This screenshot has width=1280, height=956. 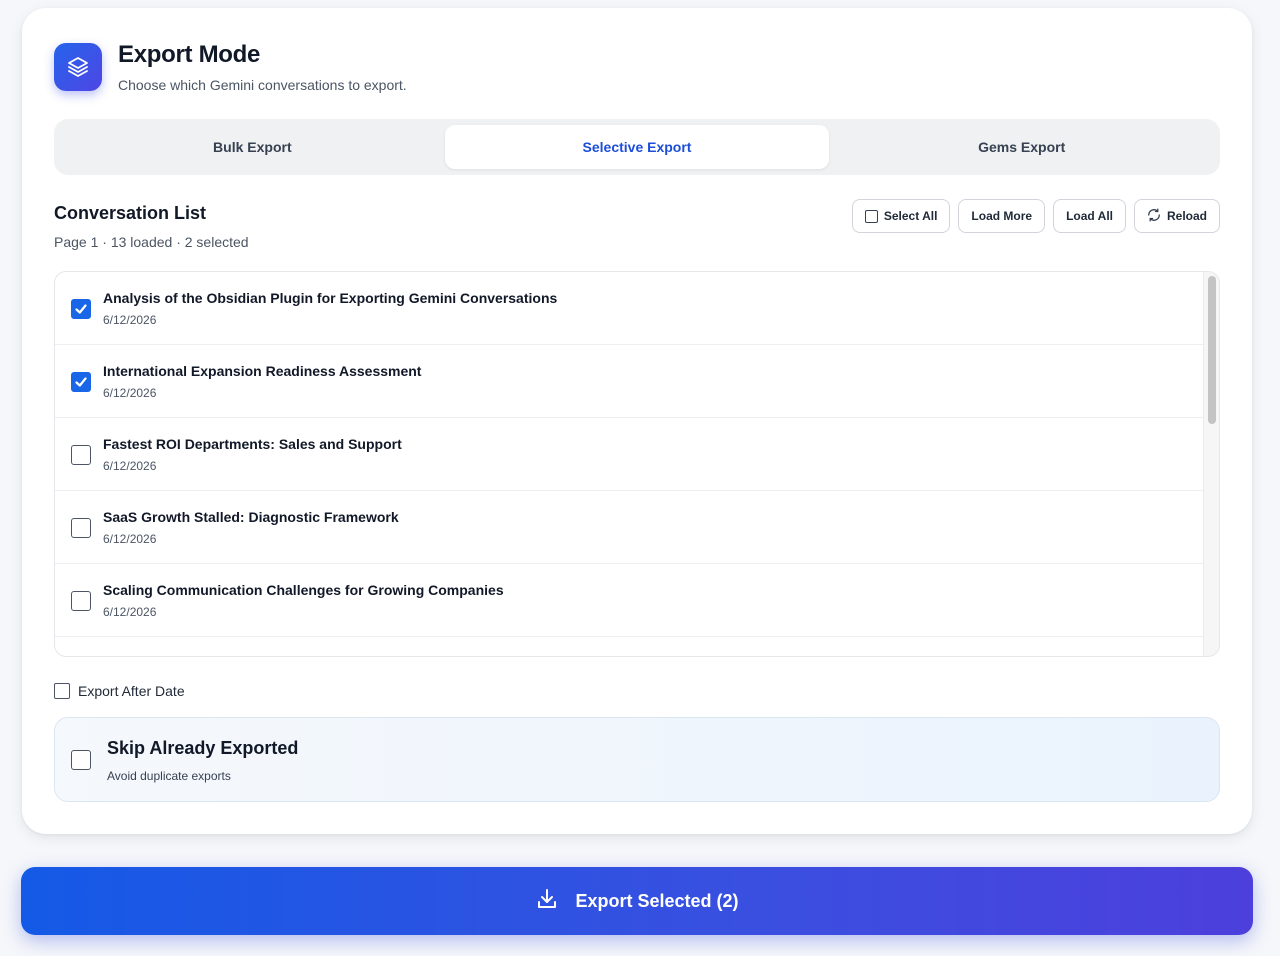 I want to click on download-icon, so click(x=547, y=901).